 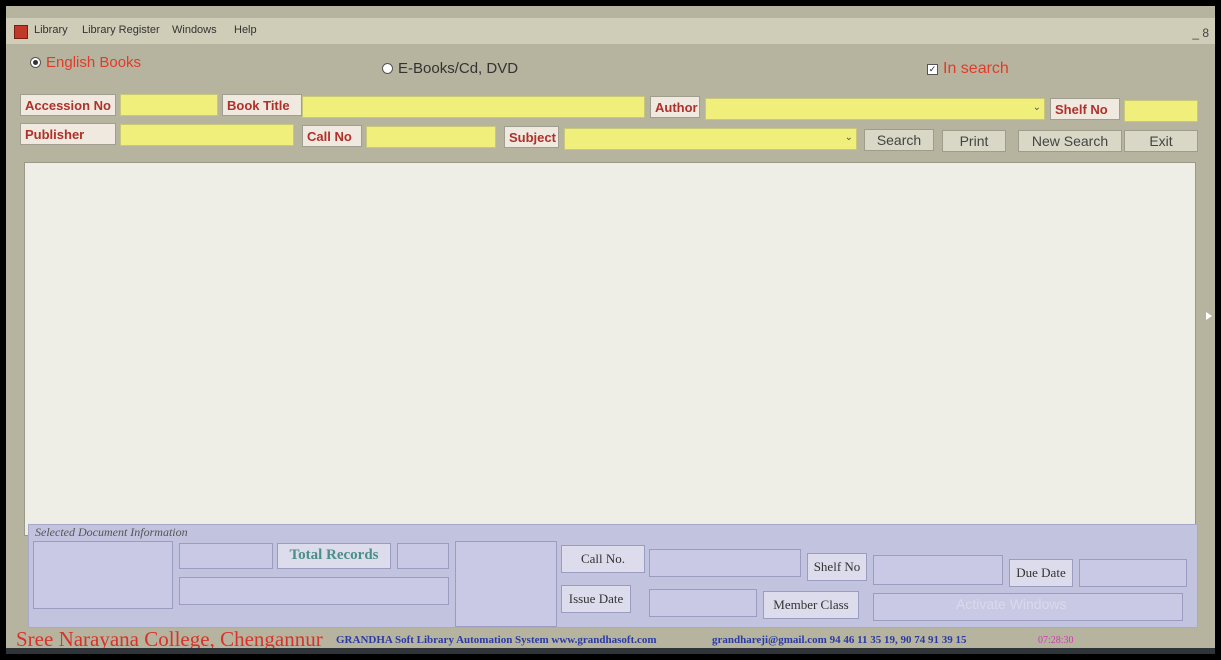 I want to click on menu-item-library: Library, so click(x=51, y=30).